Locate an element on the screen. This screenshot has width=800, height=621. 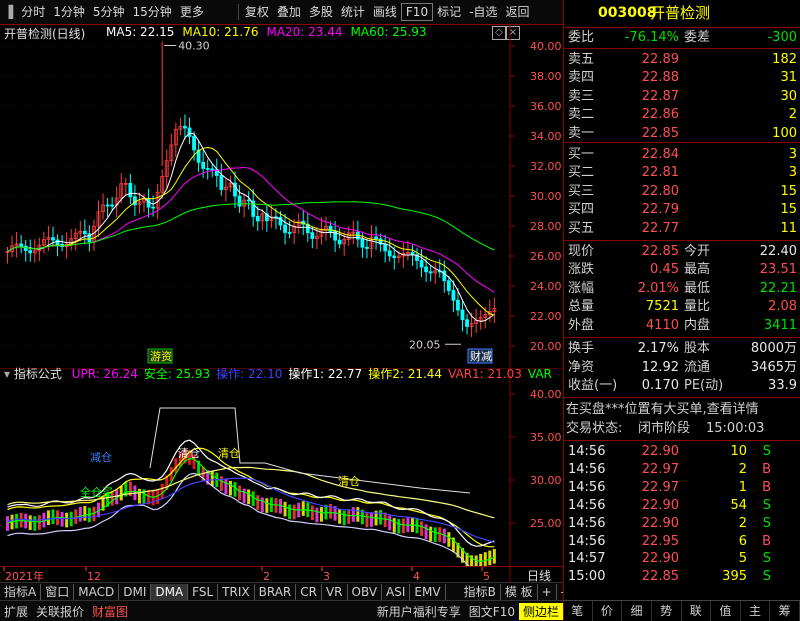
toolbar-menu-icon: ▐ is located at coordinates (8, 12).